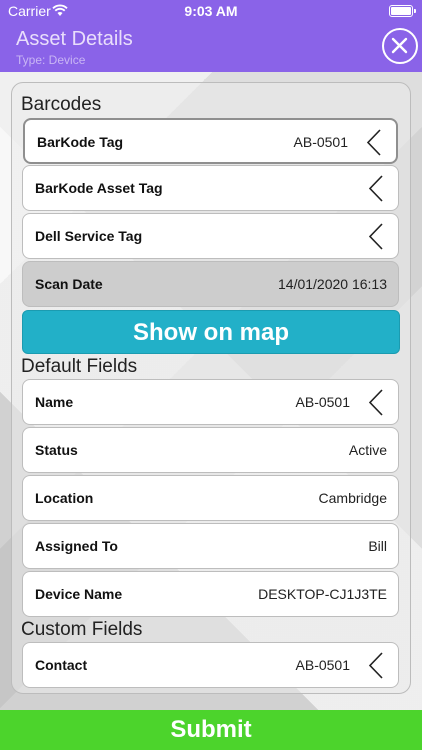 The width and height of the screenshot is (422, 750). What do you see at coordinates (377, 546) in the screenshot?
I see `row-value: Bill` at bounding box center [377, 546].